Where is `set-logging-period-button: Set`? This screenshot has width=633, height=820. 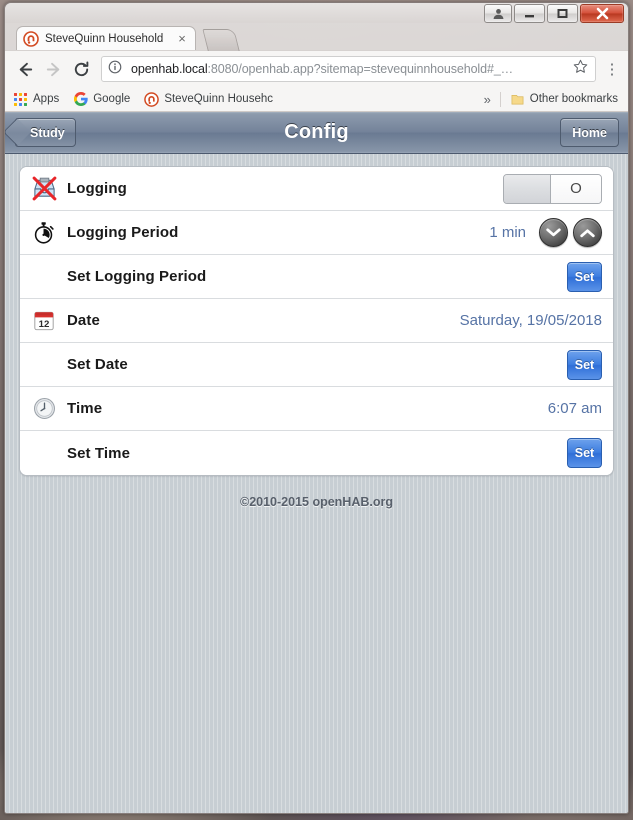 set-logging-period-button: Set is located at coordinates (584, 276).